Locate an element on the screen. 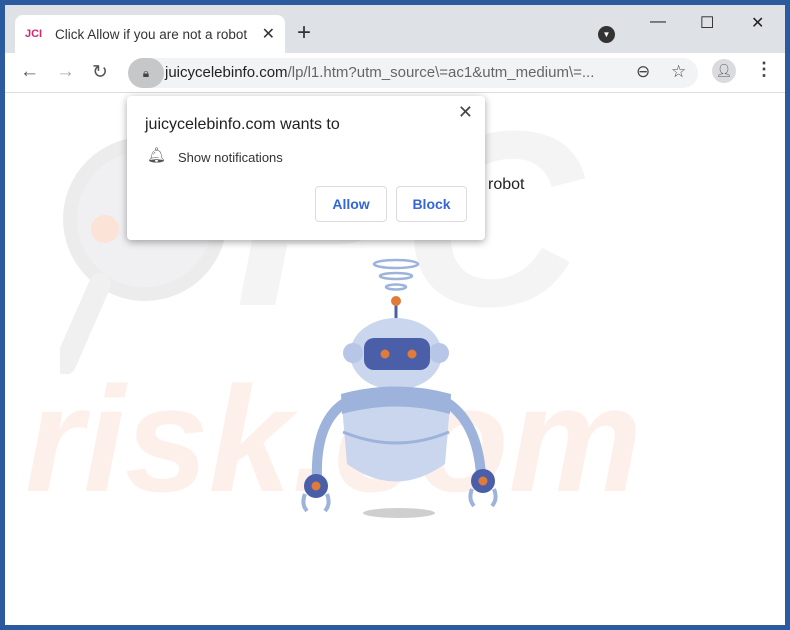 This screenshot has height=630, width=790. tab-close-icon: ✕ is located at coordinates (268, 34).